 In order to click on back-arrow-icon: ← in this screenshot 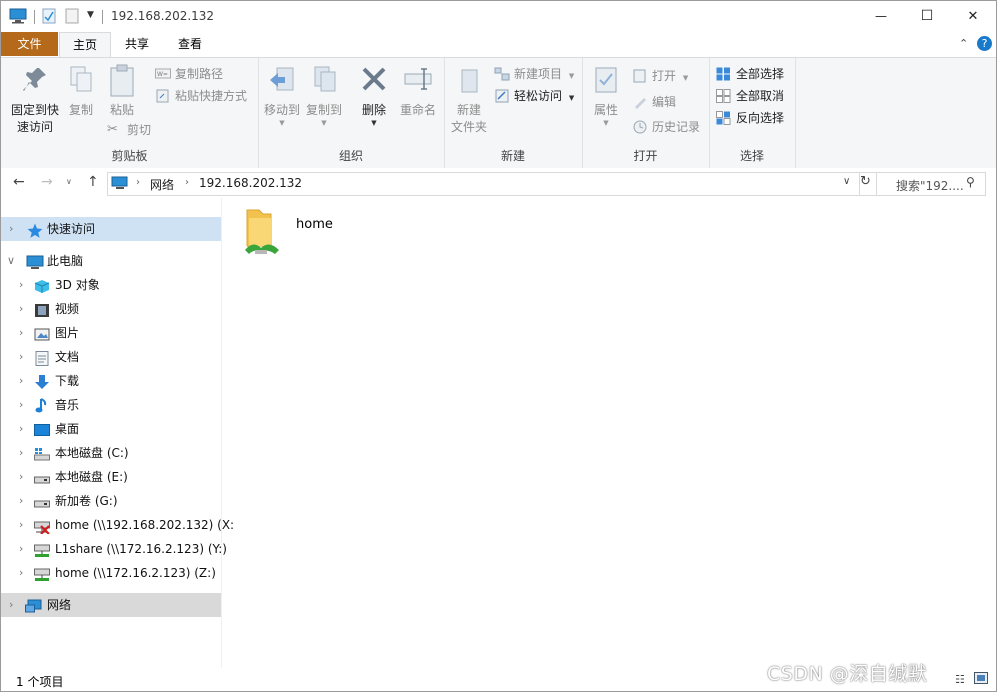, I will do `click(19, 182)`.